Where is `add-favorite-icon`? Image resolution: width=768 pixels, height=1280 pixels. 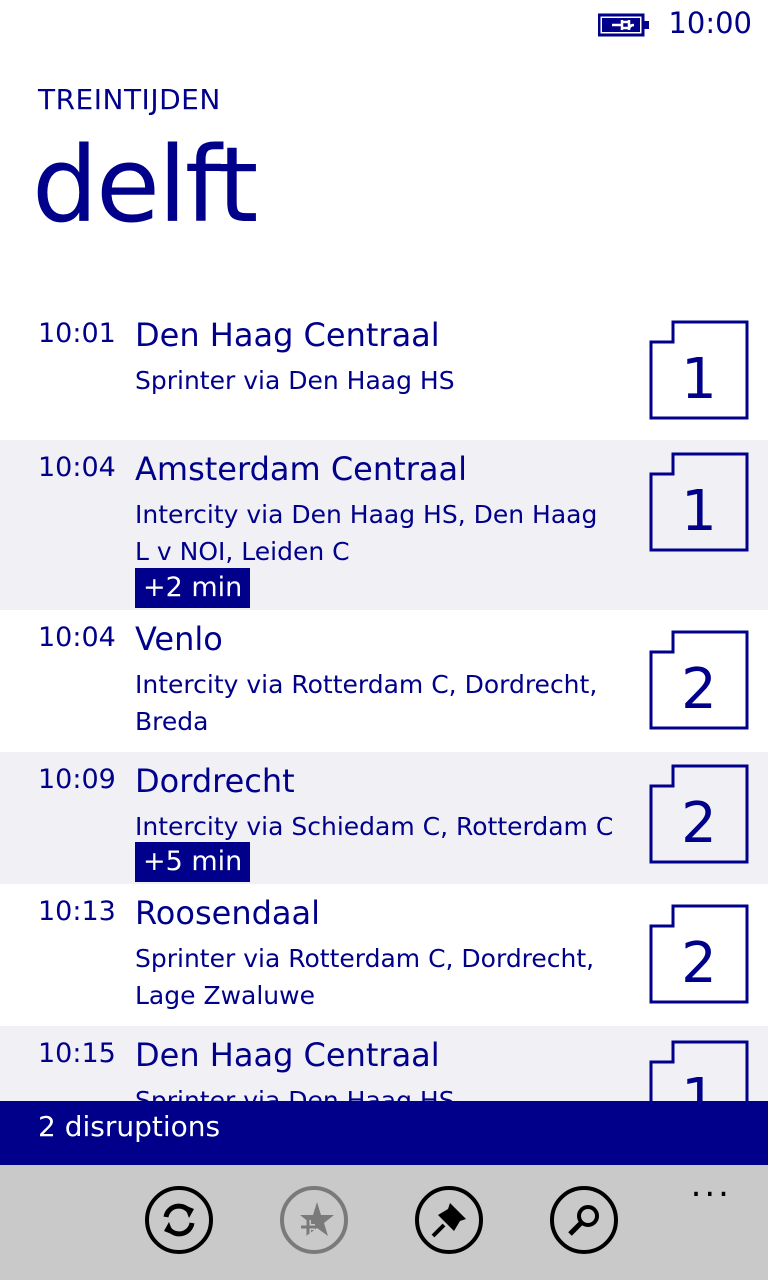 add-favorite-icon is located at coordinates (317, 1219).